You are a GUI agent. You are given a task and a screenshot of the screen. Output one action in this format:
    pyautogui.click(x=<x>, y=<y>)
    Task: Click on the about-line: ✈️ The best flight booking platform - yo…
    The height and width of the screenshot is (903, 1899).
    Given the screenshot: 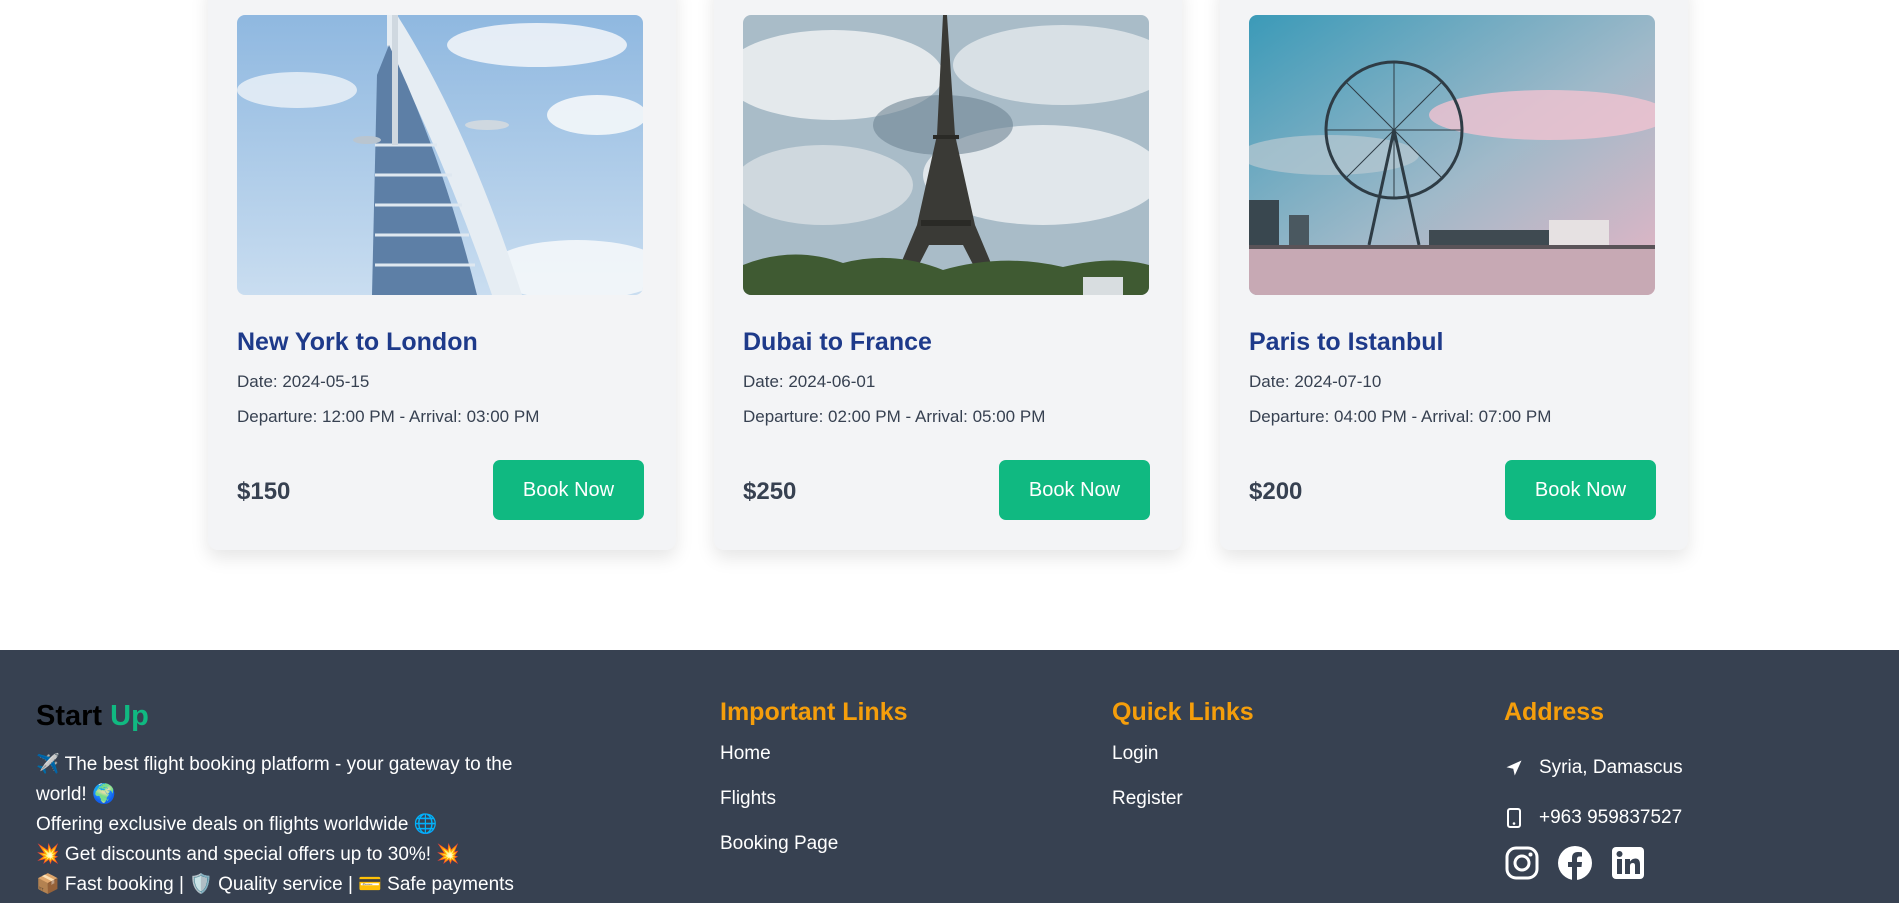 What is the action you would take?
    pyautogui.click(x=274, y=779)
    